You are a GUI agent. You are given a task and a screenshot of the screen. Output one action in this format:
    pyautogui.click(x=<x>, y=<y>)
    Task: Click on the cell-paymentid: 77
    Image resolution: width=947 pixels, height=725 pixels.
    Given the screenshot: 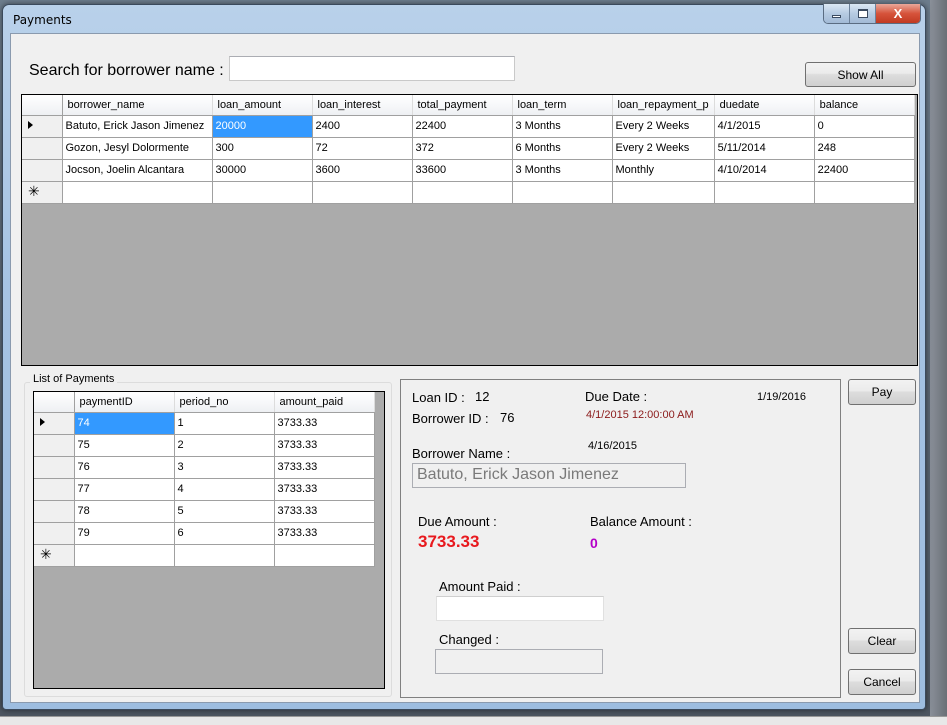 What is the action you would take?
    pyautogui.click(x=124, y=489)
    